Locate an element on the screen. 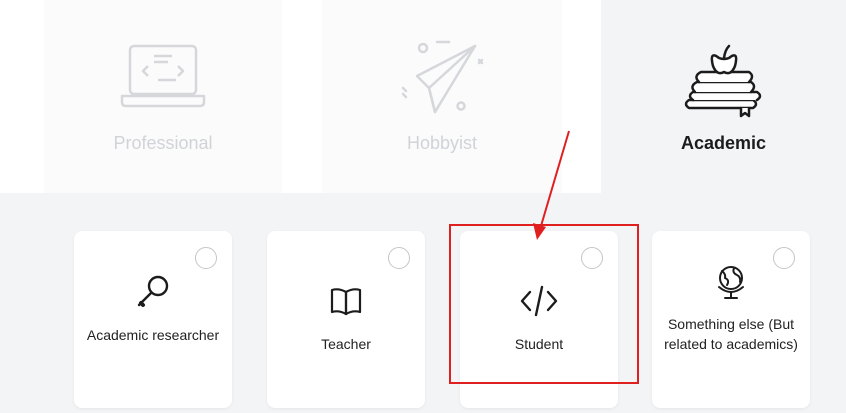  category-hobbyist: Hobbyist is located at coordinates (442, 96).